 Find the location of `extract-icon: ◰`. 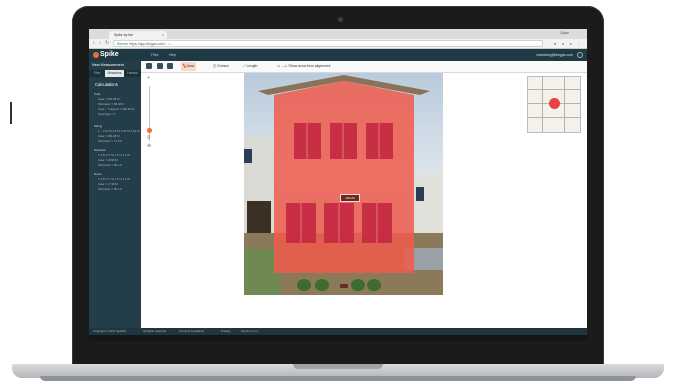

extract-icon: ◰ is located at coordinates (215, 66).